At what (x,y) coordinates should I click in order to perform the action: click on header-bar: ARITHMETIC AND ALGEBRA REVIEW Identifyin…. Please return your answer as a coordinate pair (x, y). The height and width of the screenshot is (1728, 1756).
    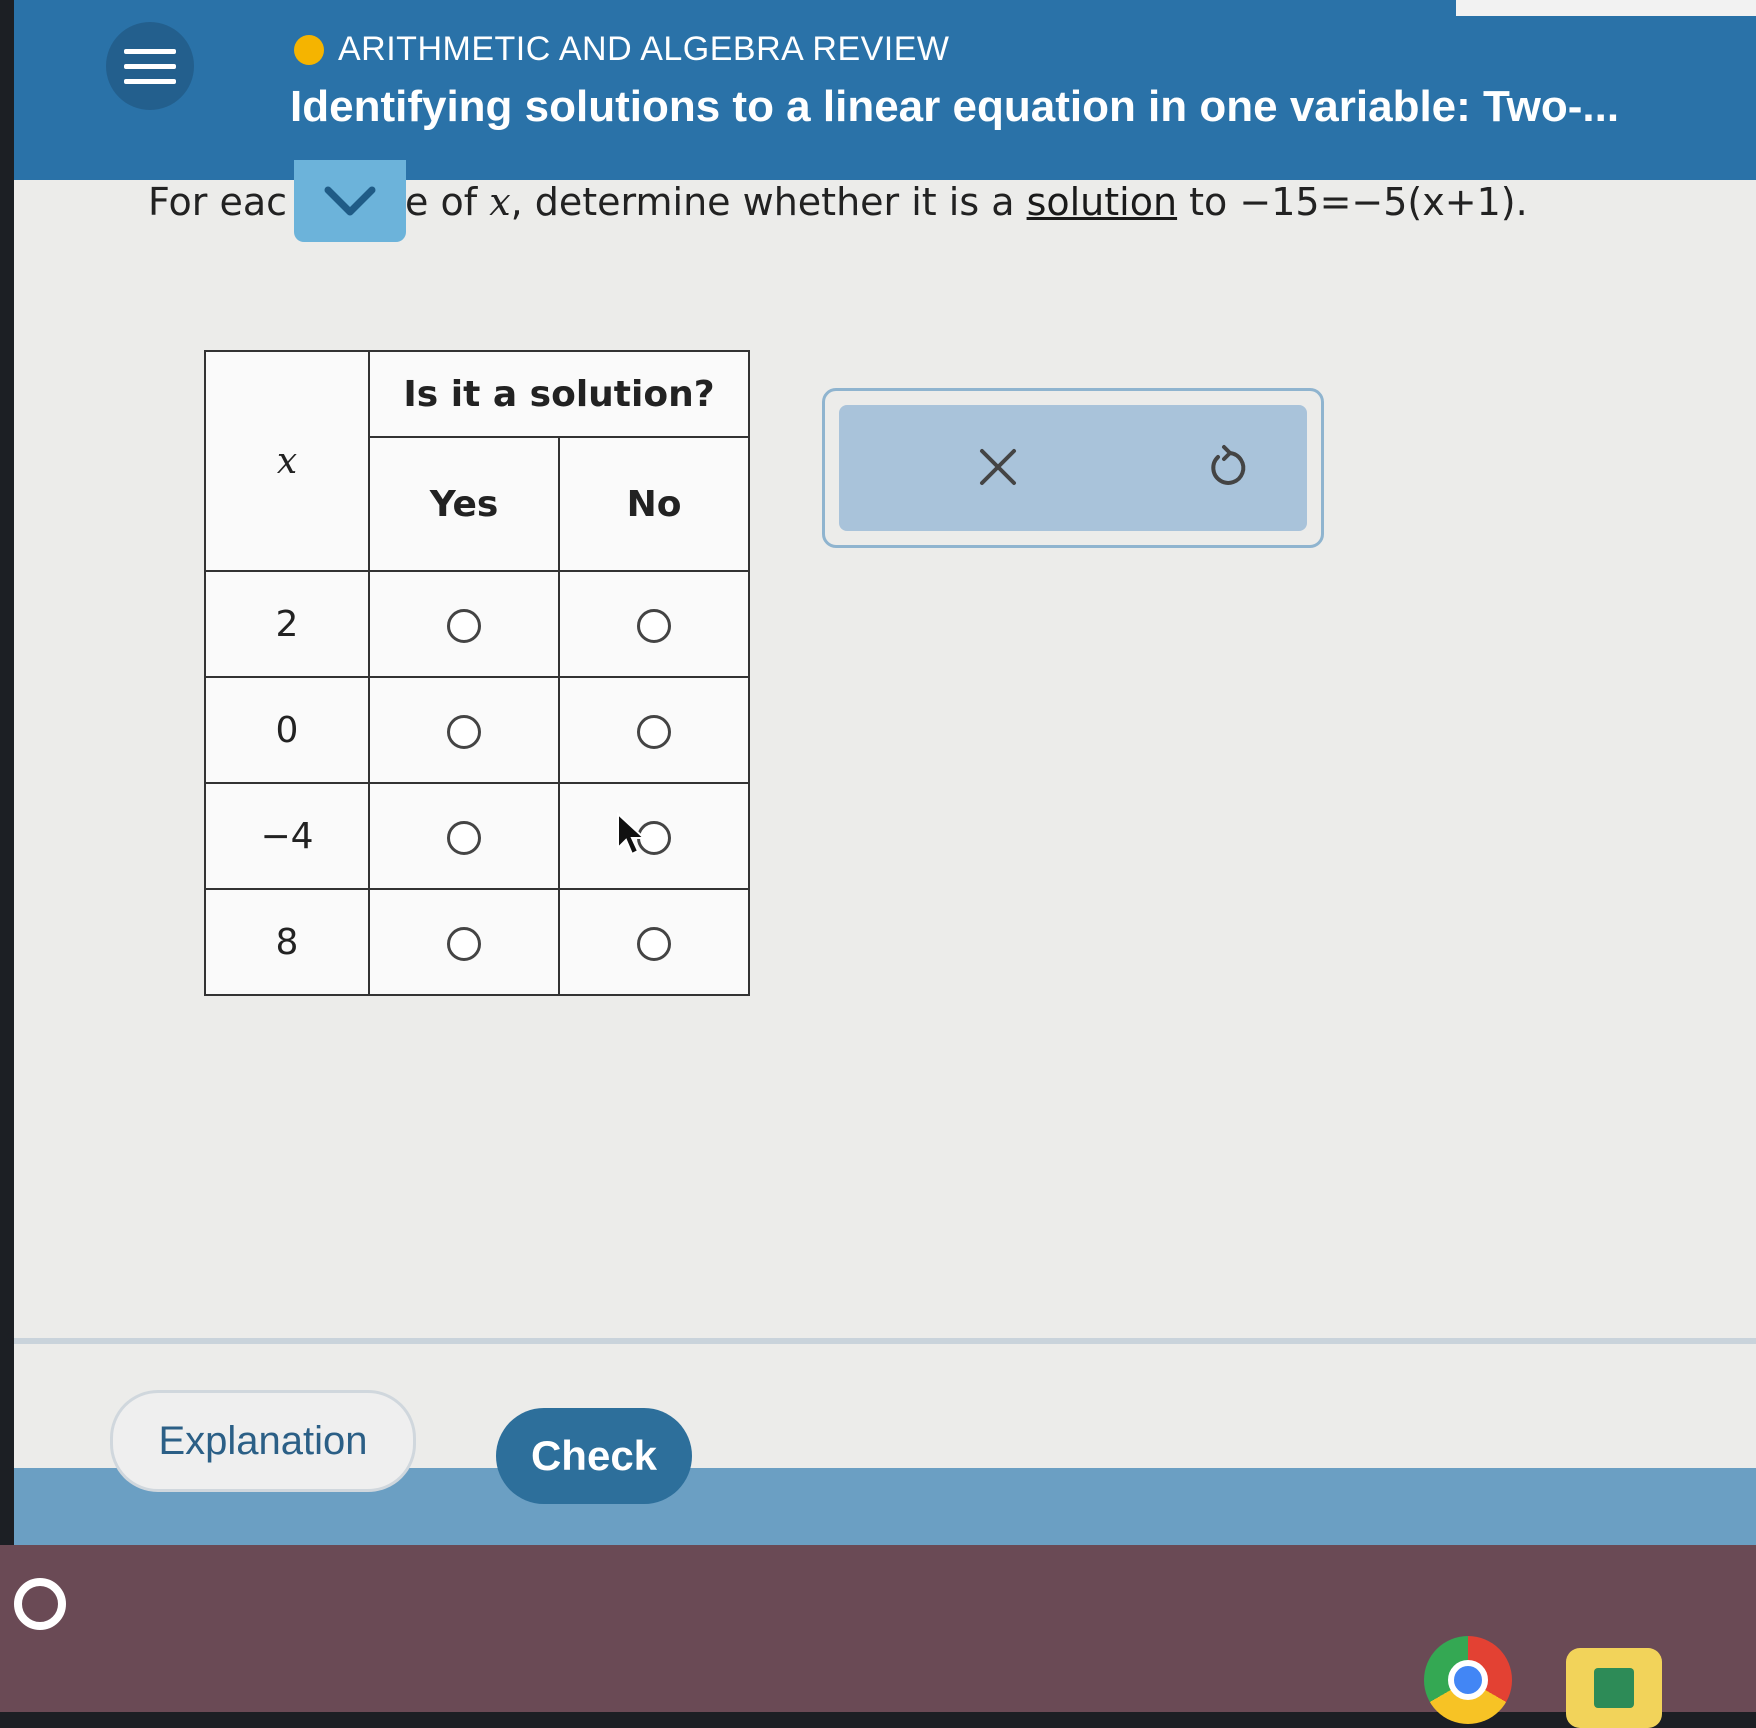
    Looking at the image, I should click on (885, 90).